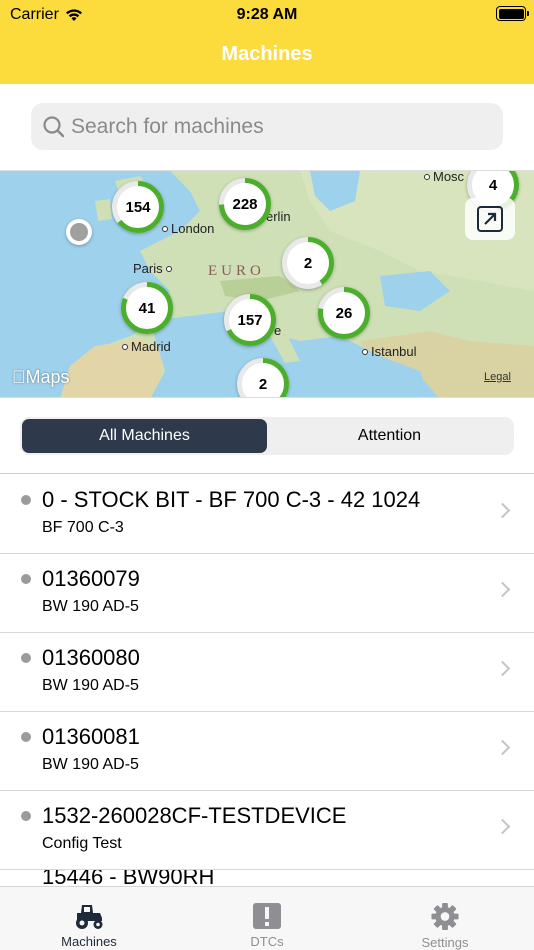 Image resolution: width=534 pixels, height=950 pixels. I want to click on apple-maps-logo: Maps, so click(41, 377).